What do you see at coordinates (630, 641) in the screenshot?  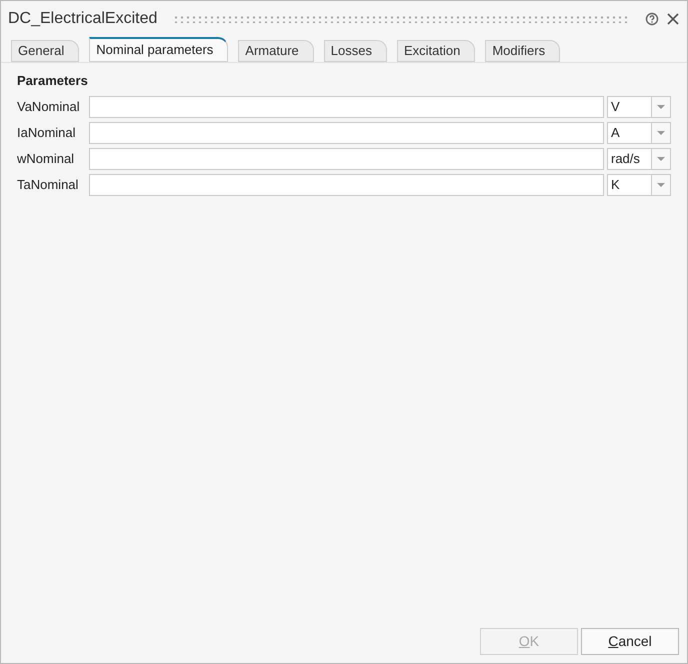 I see `dialog-button: Cancel` at bounding box center [630, 641].